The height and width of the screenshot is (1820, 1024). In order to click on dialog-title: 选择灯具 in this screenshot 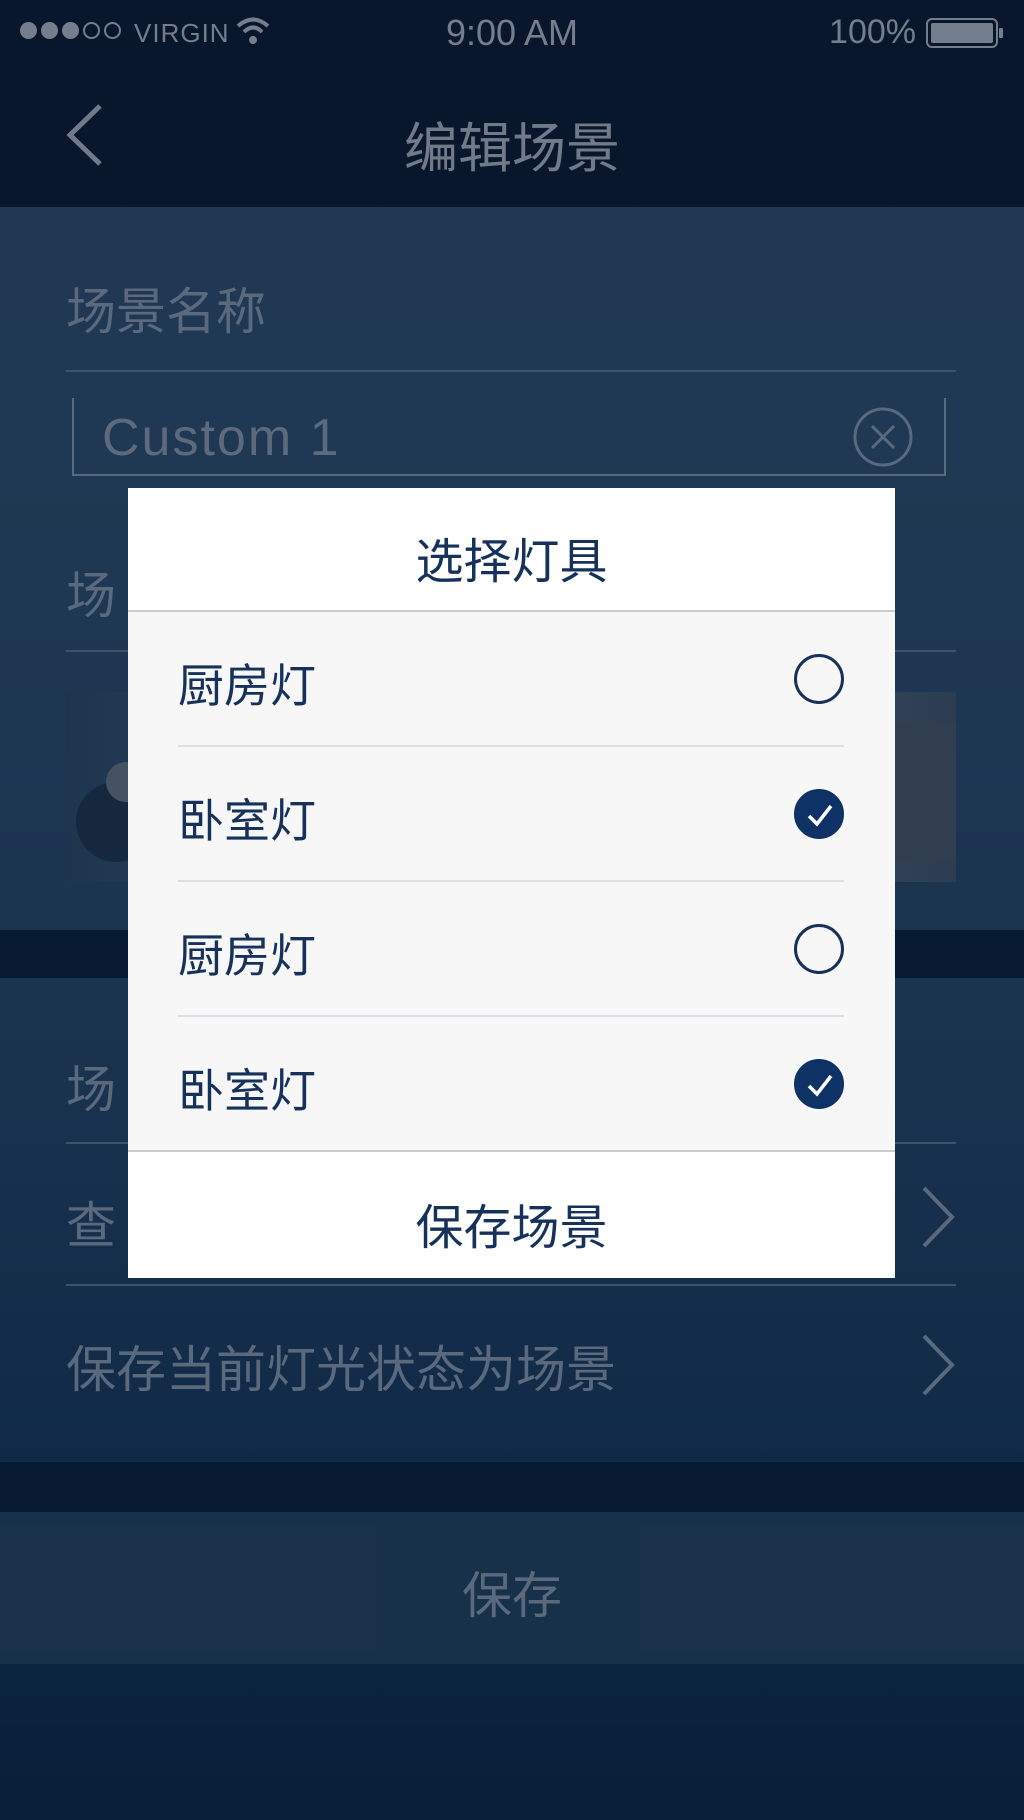, I will do `click(511, 562)`.